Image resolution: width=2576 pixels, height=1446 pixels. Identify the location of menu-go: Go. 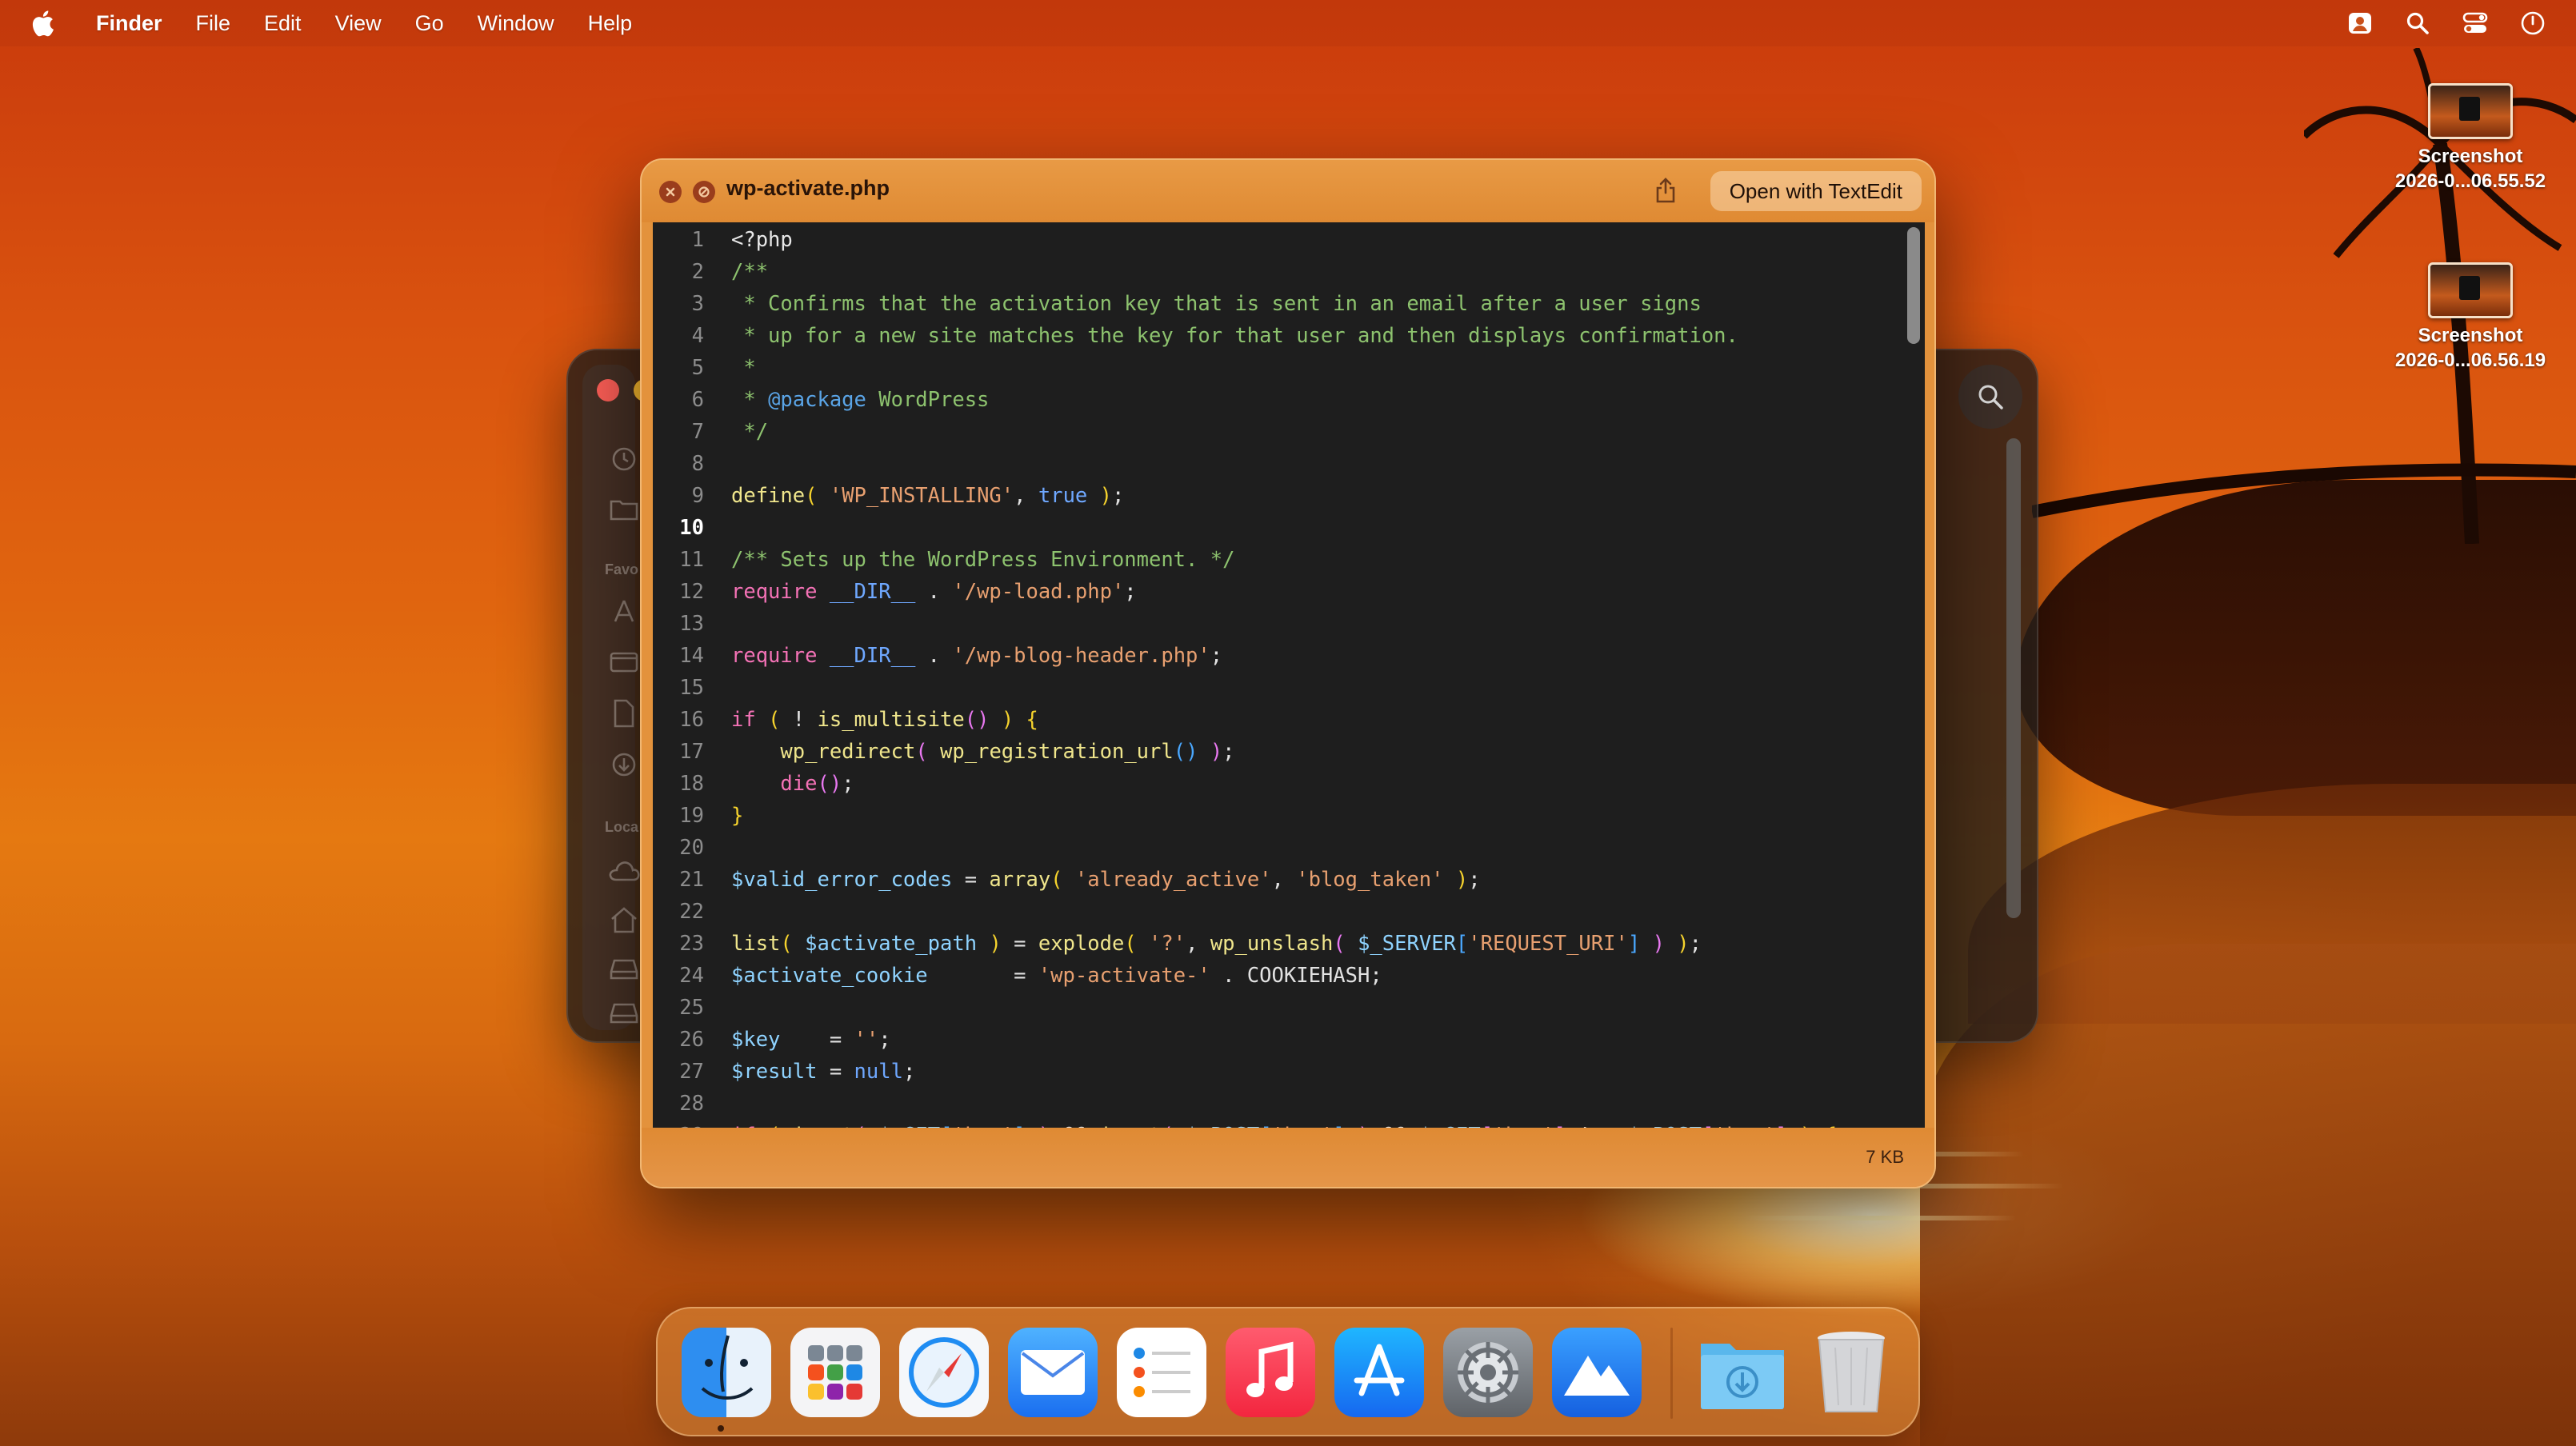
(429, 23).